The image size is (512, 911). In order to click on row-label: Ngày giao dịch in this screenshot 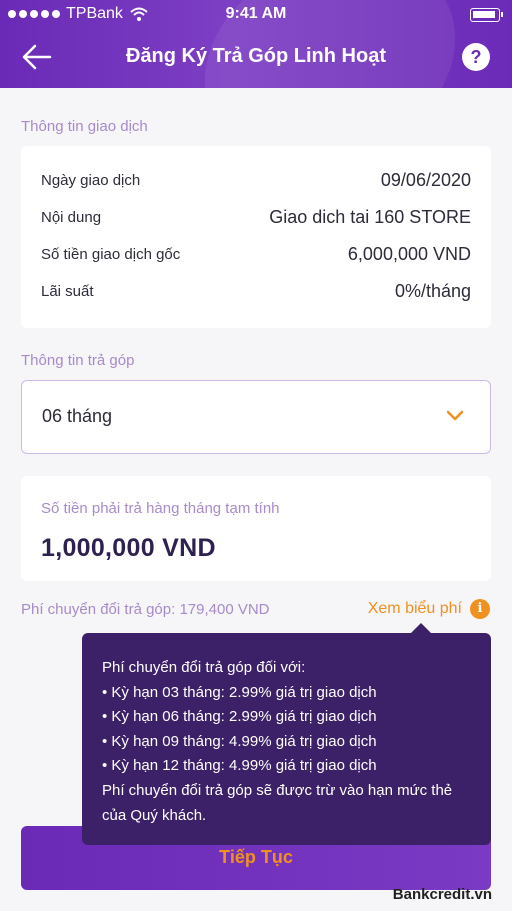, I will do `click(91, 180)`.